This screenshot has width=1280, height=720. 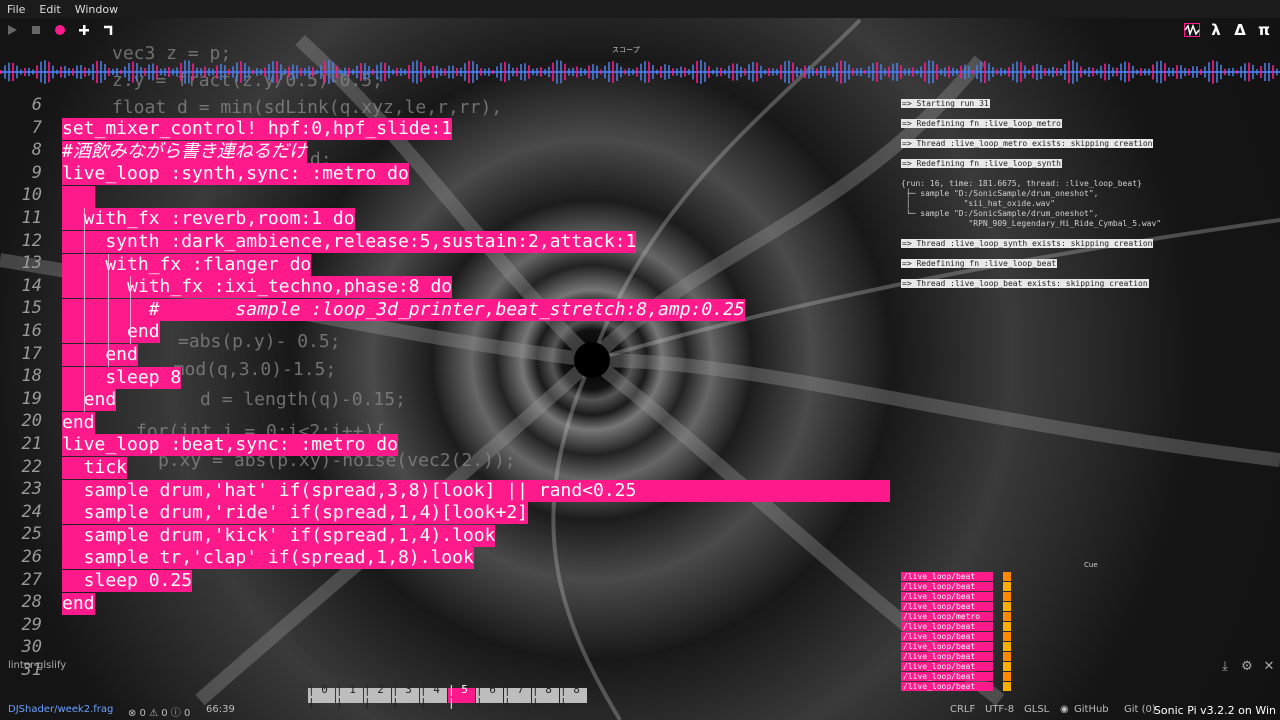 What do you see at coordinates (230, 445) in the screenshot?
I see `code-line: live_loop :beat,sync: :metro do` at bounding box center [230, 445].